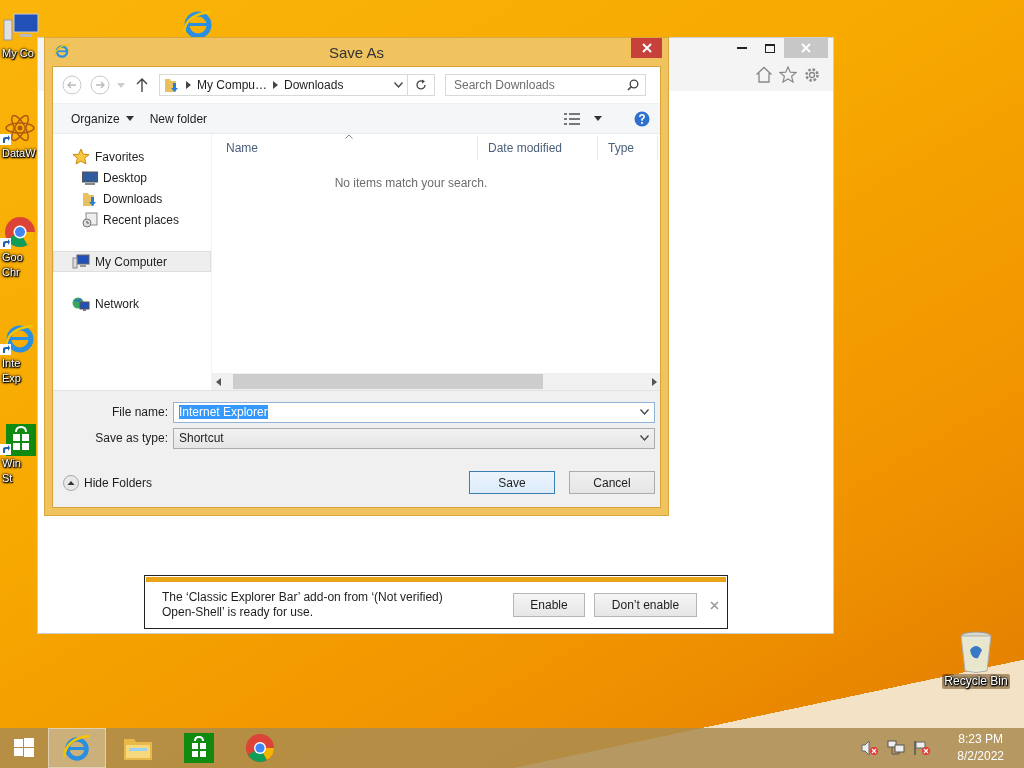  What do you see at coordinates (12, 257) in the screenshot?
I see `icon-label: Goo` at bounding box center [12, 257].